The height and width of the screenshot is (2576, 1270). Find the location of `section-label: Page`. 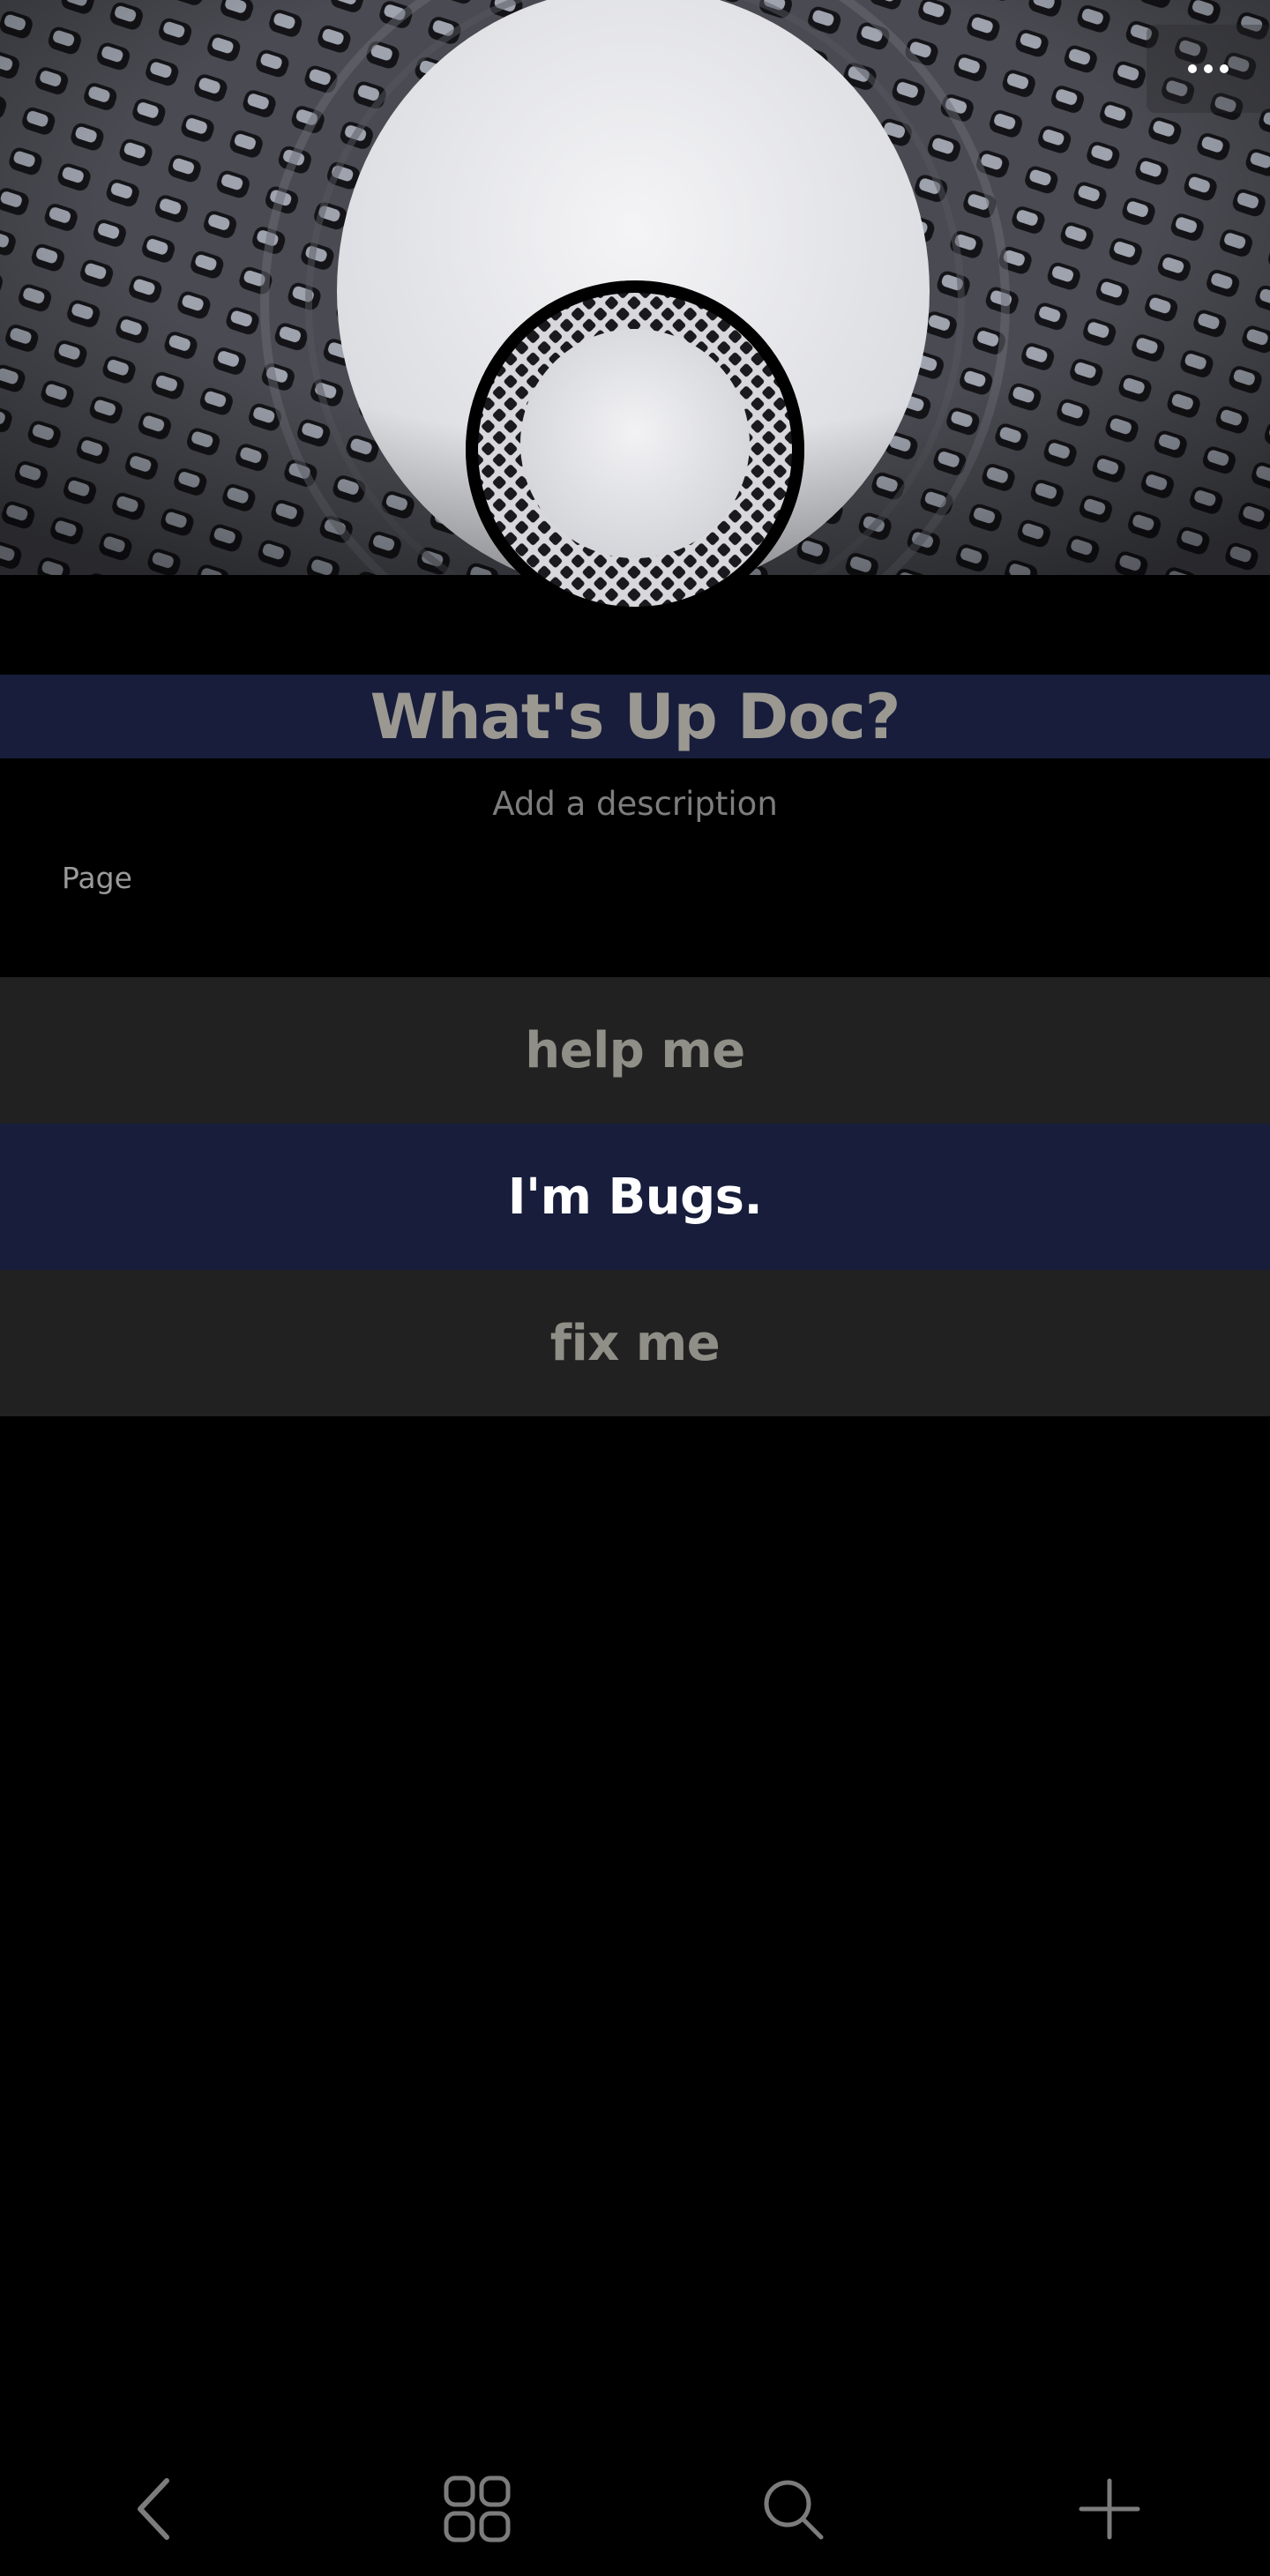

section-label: Page is located at coordinates (97, 878).